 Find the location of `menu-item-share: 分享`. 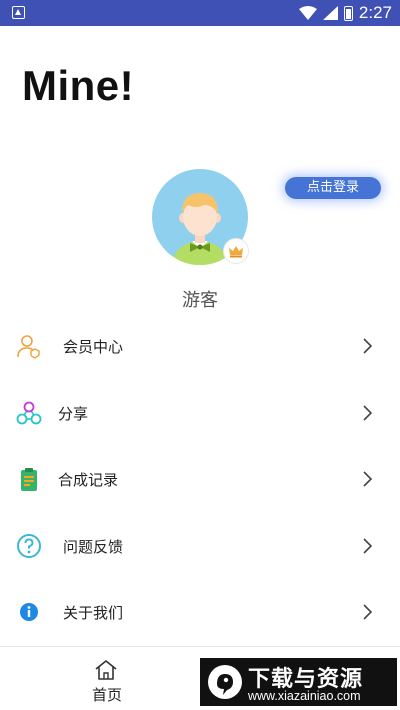

menu-item-share: 分享 is located at coordinates (200, 413).